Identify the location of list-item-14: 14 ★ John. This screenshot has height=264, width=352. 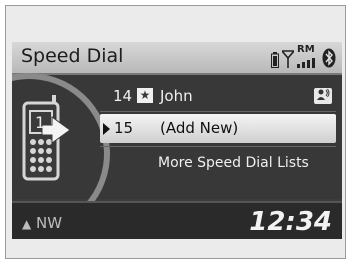
(218, 96).